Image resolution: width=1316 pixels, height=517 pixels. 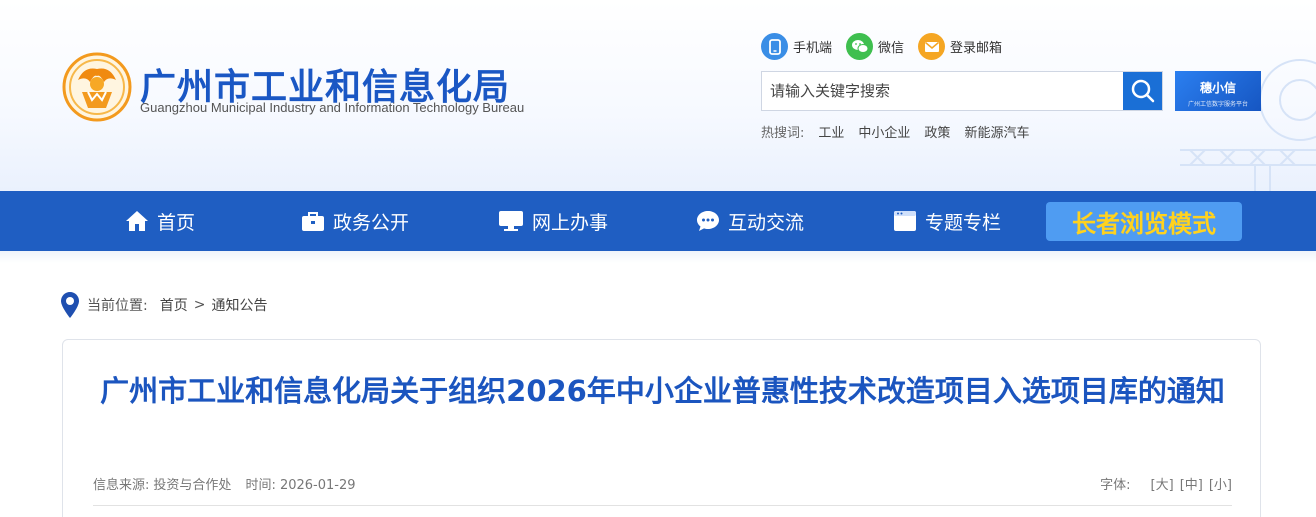 I want to click on home-icon, so click(x=137, y=221).